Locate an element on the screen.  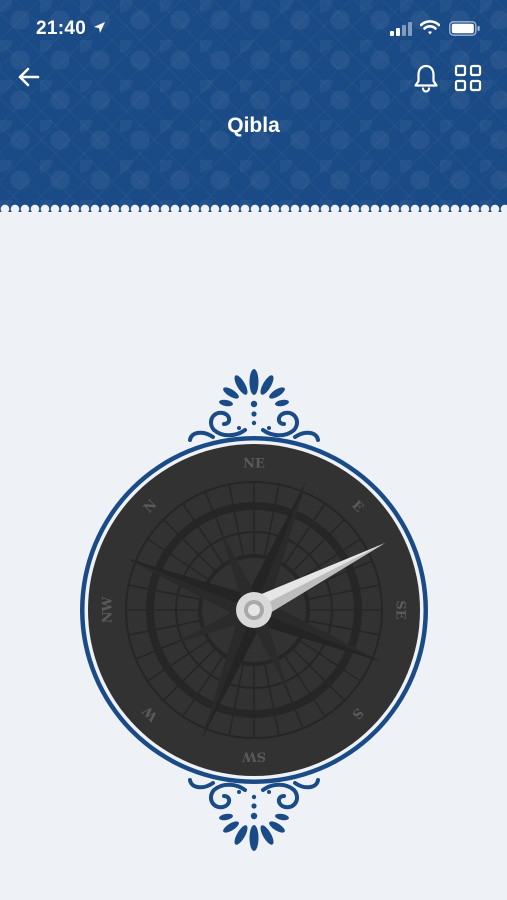
direction-label-se: SE is located at coordinates (400, 609).